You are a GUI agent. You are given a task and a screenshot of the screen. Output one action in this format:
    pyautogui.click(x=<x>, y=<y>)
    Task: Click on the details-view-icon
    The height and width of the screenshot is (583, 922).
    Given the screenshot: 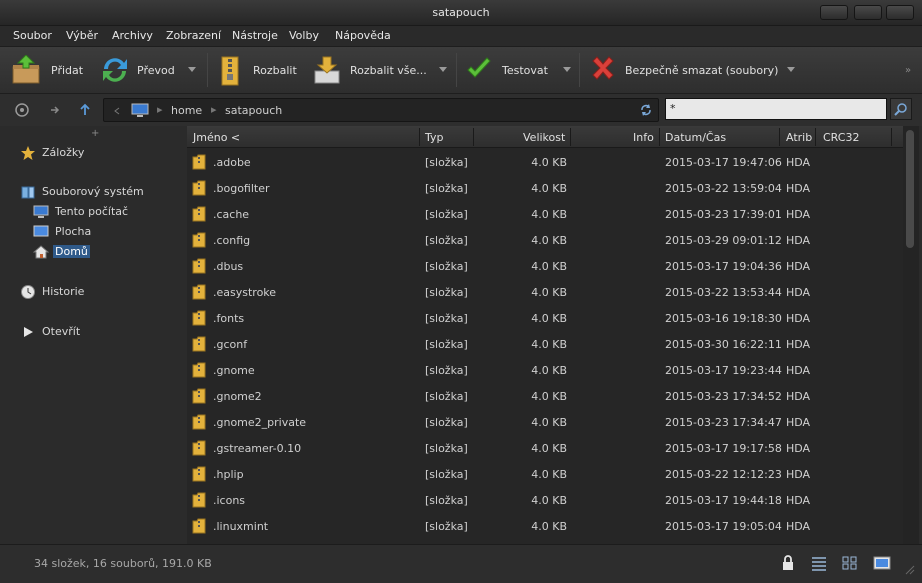 What is the action you would take?
    pyautogui.click(x=819, y=563)
    